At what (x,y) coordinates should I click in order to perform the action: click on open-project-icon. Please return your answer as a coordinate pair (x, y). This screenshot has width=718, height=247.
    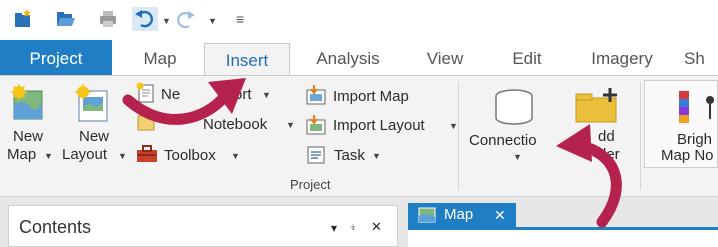
    Looking at the image, I should click on (66, 19).